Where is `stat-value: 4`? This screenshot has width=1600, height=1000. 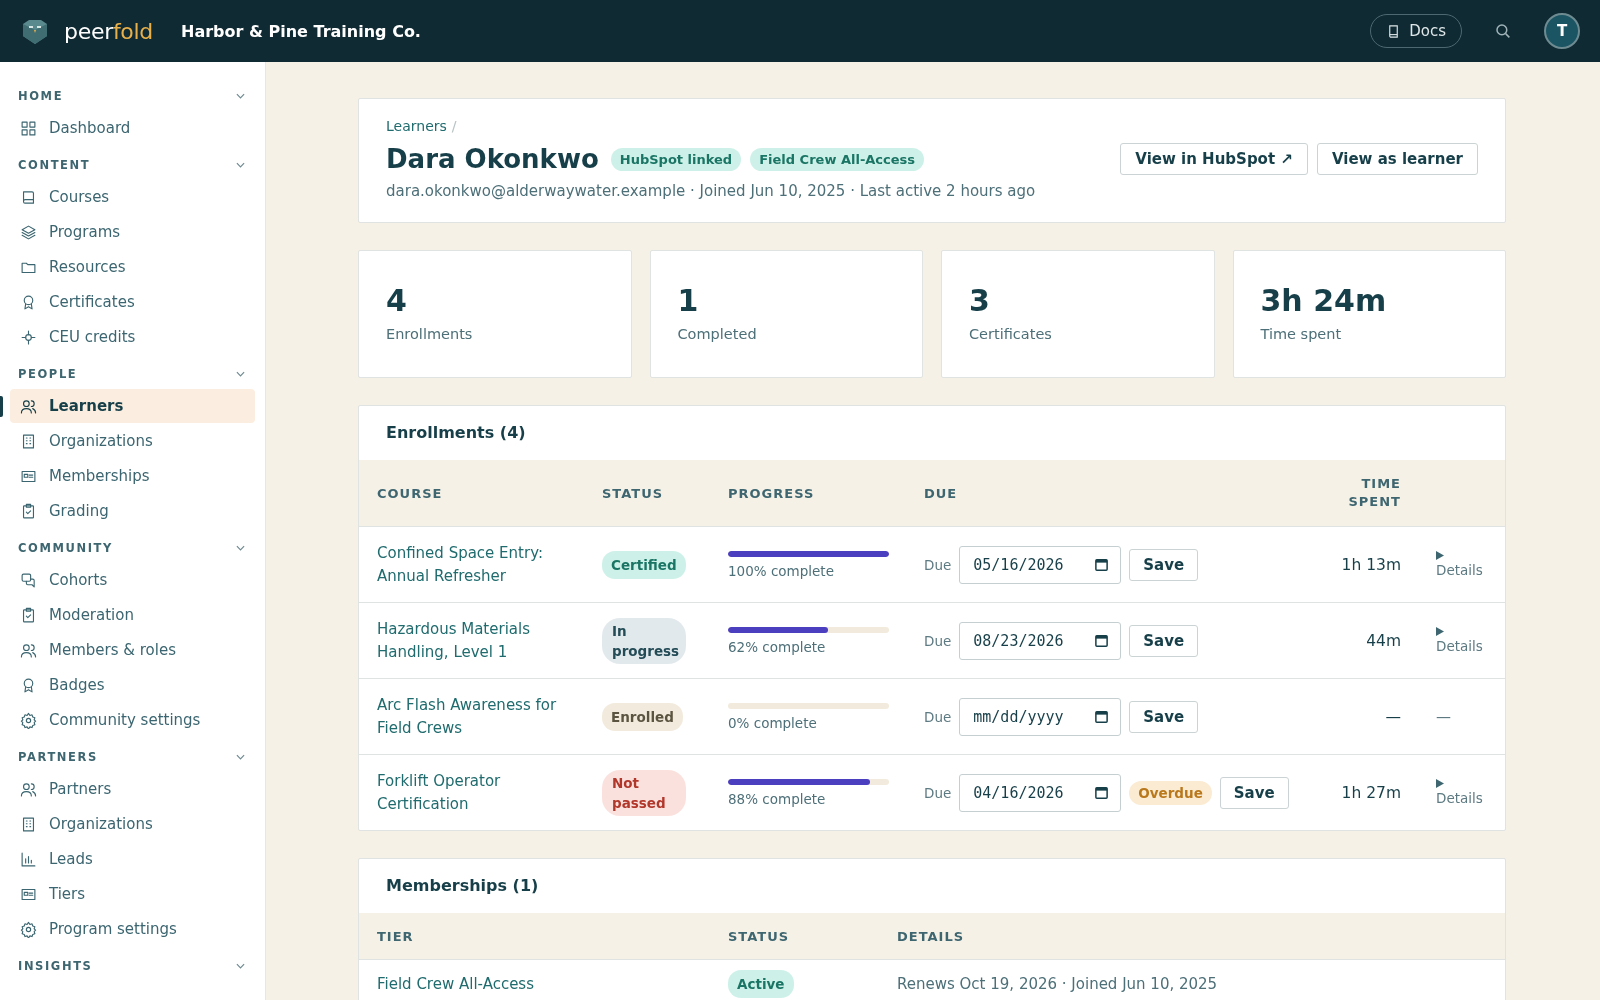
stat-value: 4 is located at coordinates (397, 300).